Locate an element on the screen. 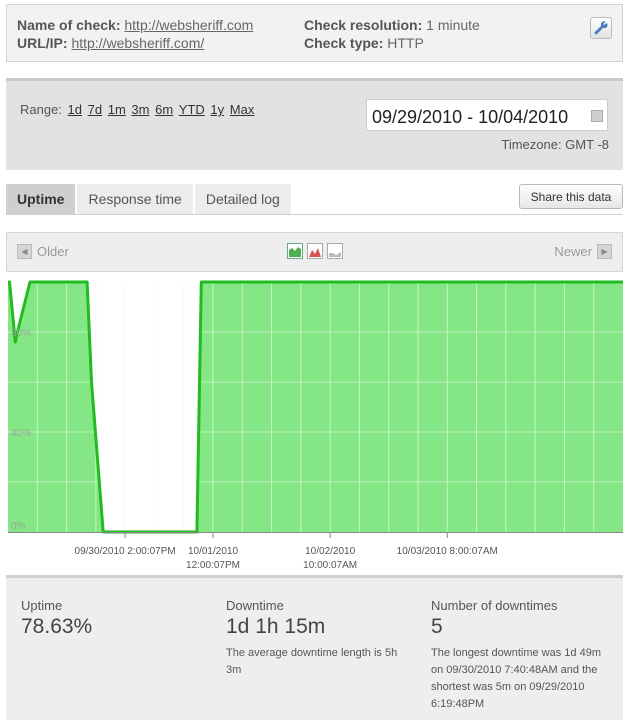 The width and height of the screenshot is (629, 724). chart-nav-bar: ◀ Older Newer ▶ is located at coordinates (314, 252).